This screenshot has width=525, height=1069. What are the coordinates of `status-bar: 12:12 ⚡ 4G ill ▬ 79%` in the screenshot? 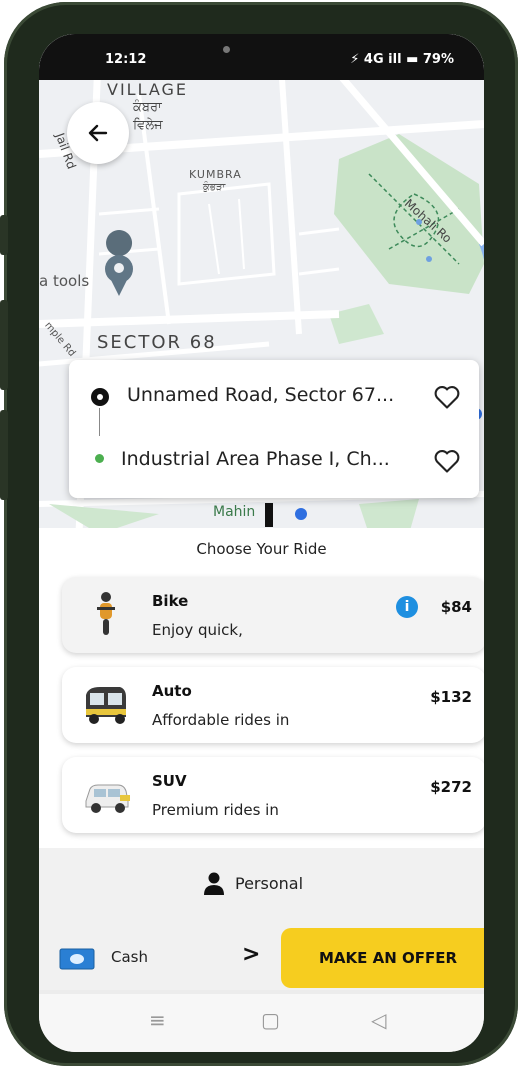 It's located at (261, 57).